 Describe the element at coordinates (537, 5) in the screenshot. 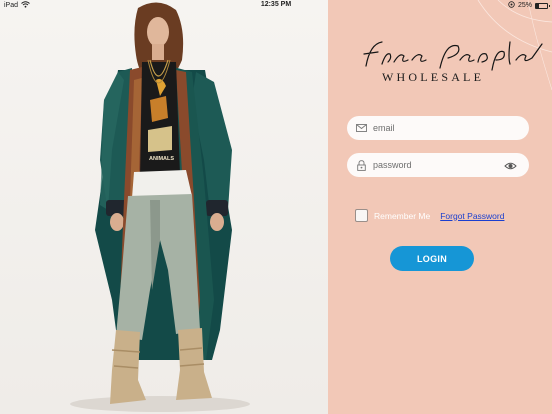

I see `battery-fill` at that location.